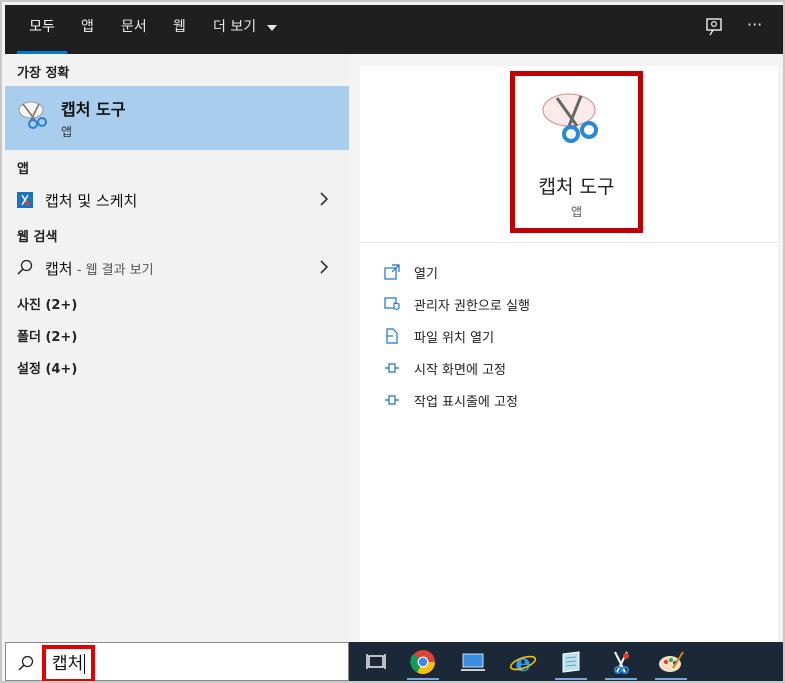  Describe the element at coordinates (177, 661) in the screenshot. I see `search-box: 캡처` at that location.